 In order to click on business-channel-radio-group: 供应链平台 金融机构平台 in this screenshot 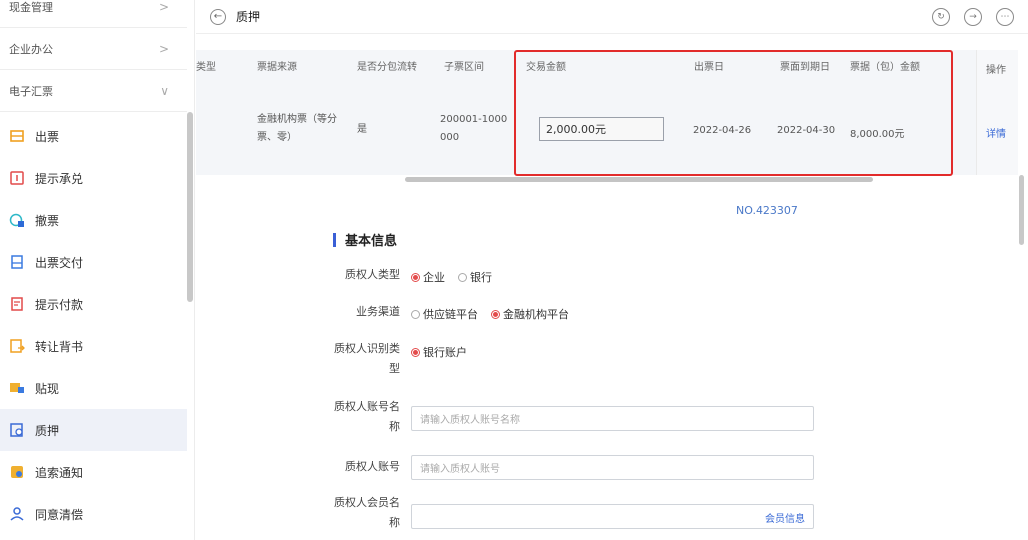, I will do `click(496, 314)`.